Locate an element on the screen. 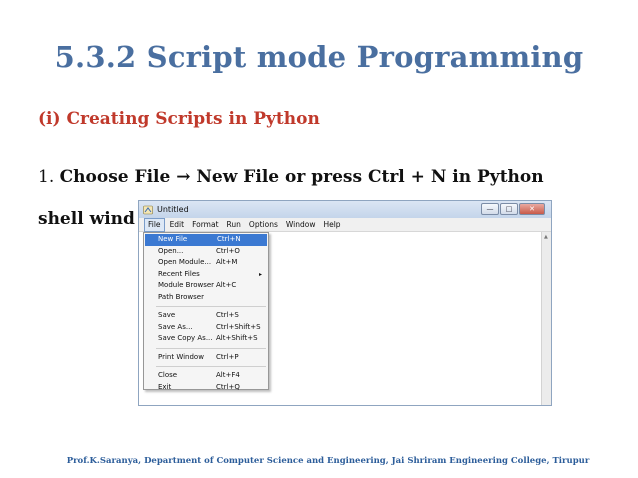 This screenshot has width=638, height=478. menu-window: Window is located at coordinates (301, 225).